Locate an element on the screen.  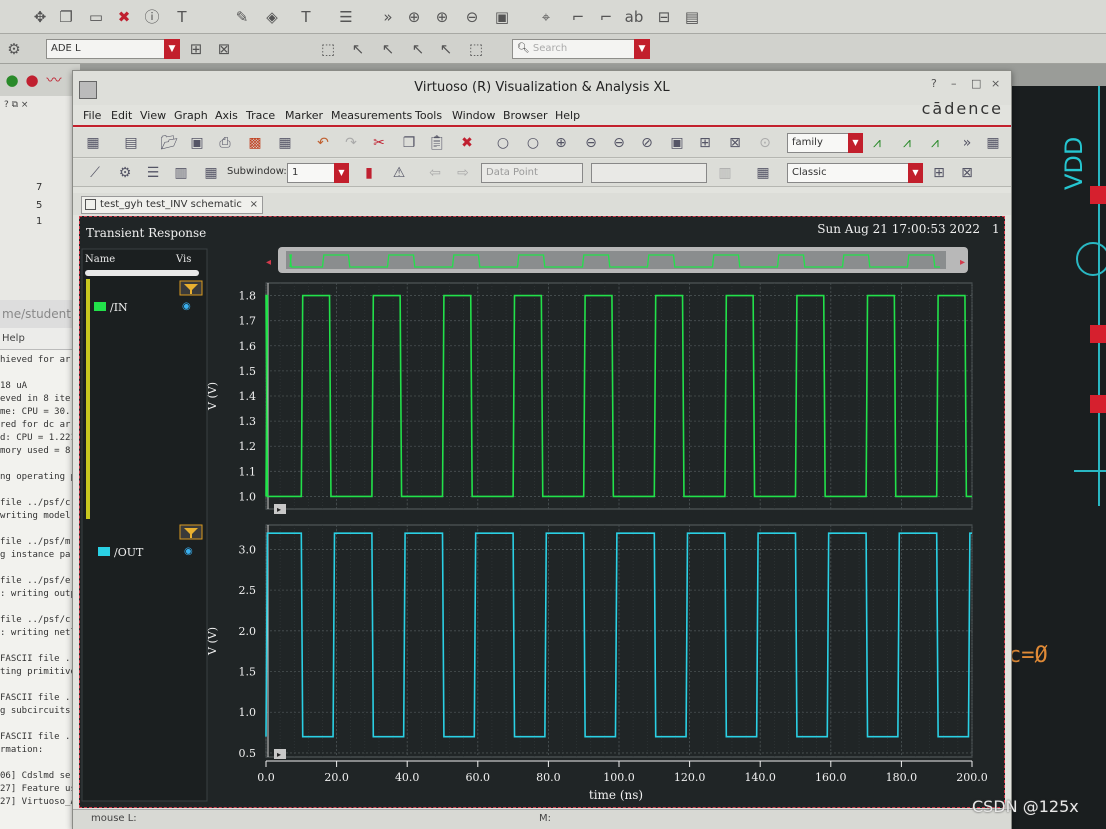
menu-edit: Edit is located at coordinates (121, 115).